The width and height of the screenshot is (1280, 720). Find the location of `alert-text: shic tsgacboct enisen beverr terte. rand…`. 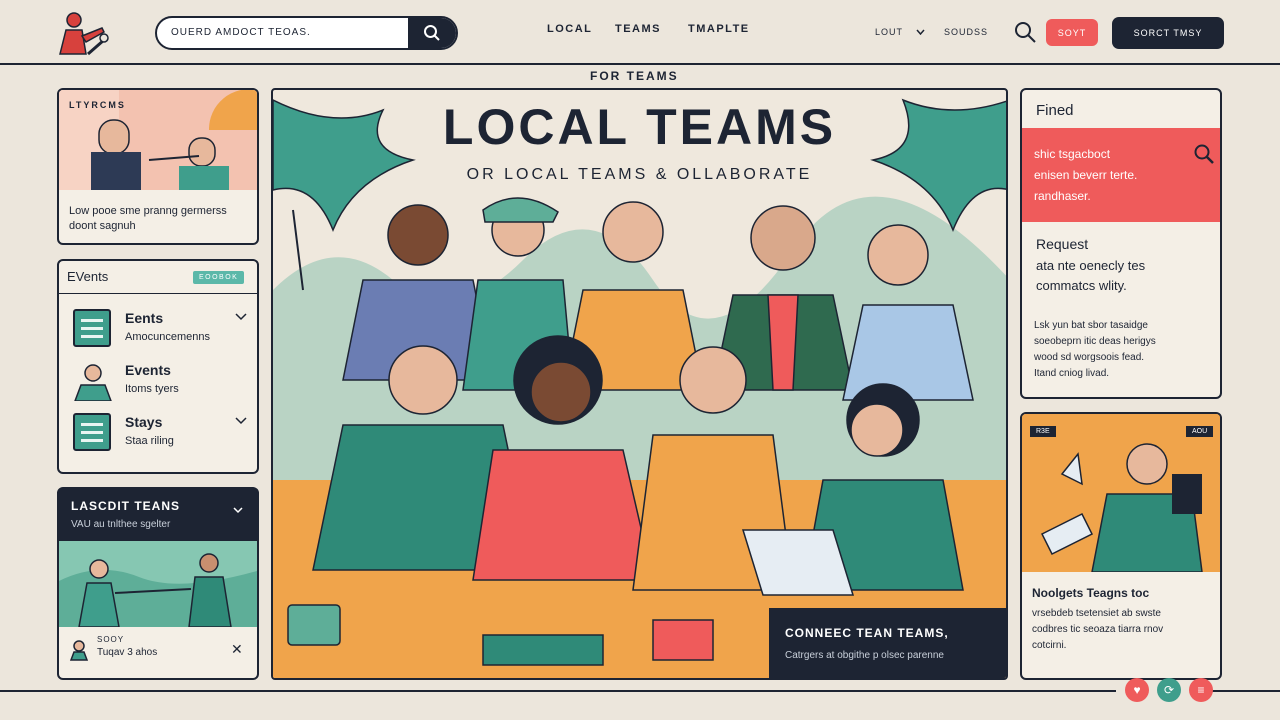

alert-text: shic tsgacboct enisen beverr terte. rand… is located at coordinates (1086, 175).